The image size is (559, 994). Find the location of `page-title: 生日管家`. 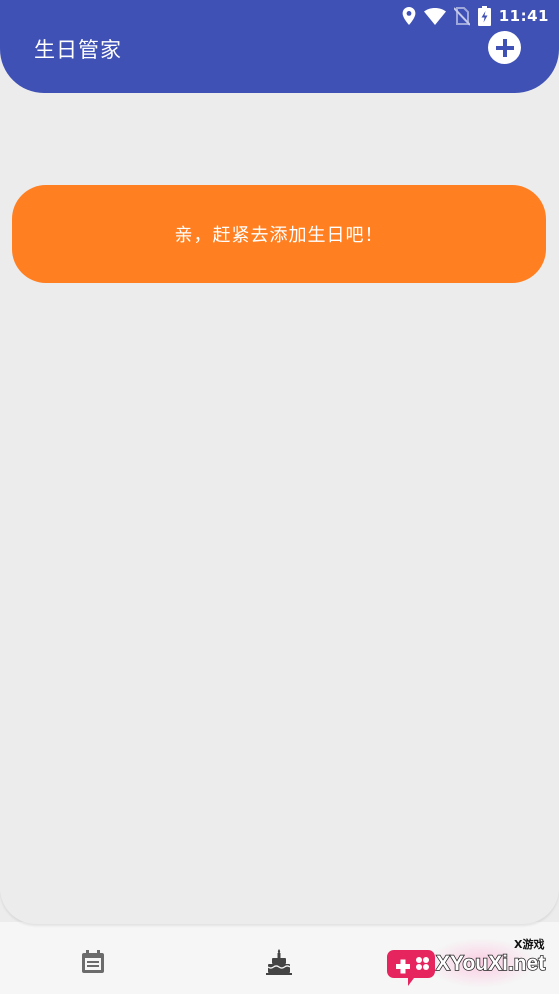

page-title: 生日管家 is located at coordinates (78, 50).